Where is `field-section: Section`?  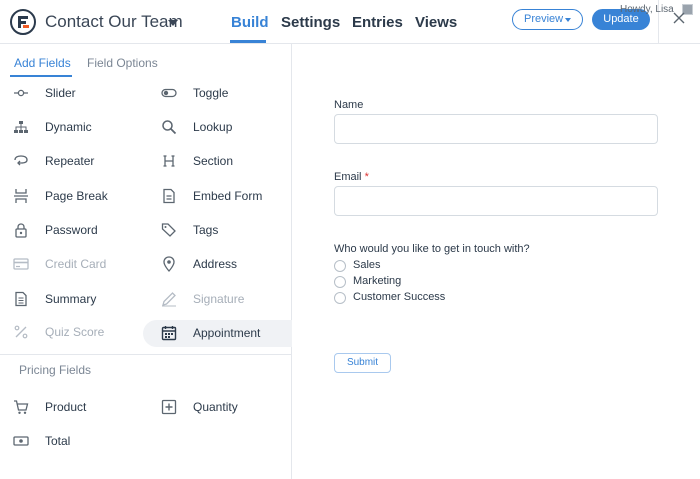
field-section: Section is located at coordinates (221, 162).